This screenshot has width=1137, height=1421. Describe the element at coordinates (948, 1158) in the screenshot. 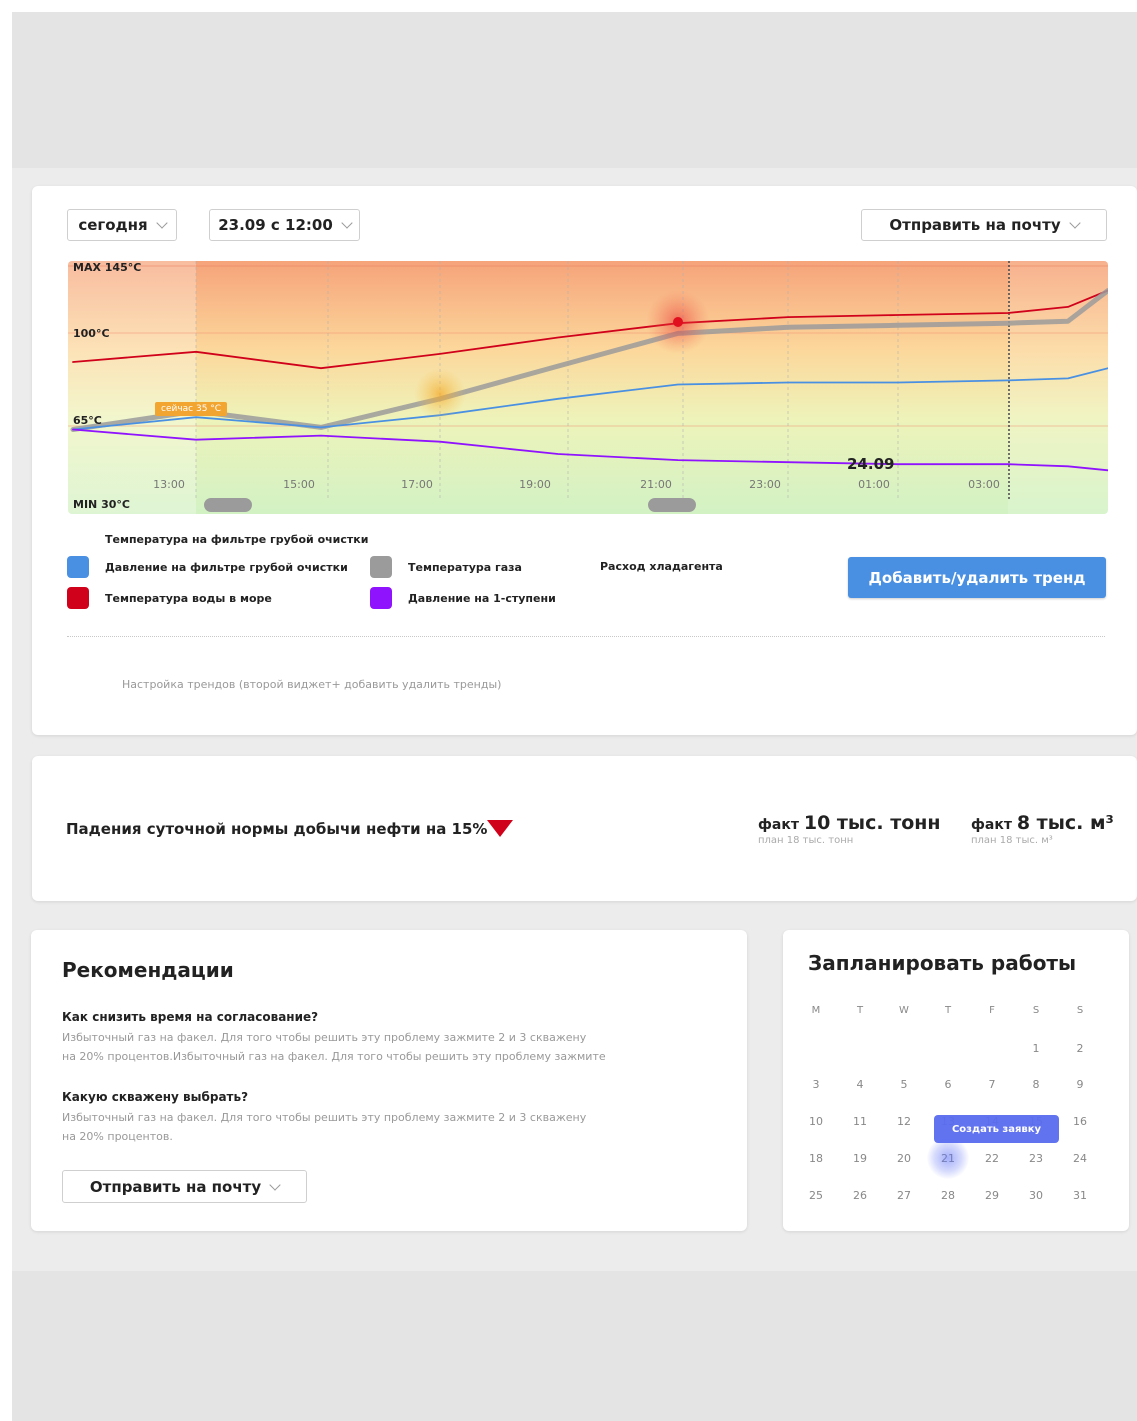

I see `selected-day-halo` at that location.